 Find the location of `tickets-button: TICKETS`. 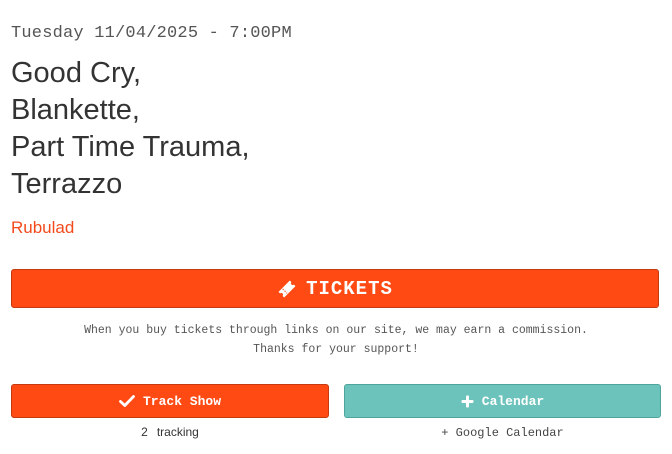

tickets-button: TICKETS is located at coordinates (335, 288).